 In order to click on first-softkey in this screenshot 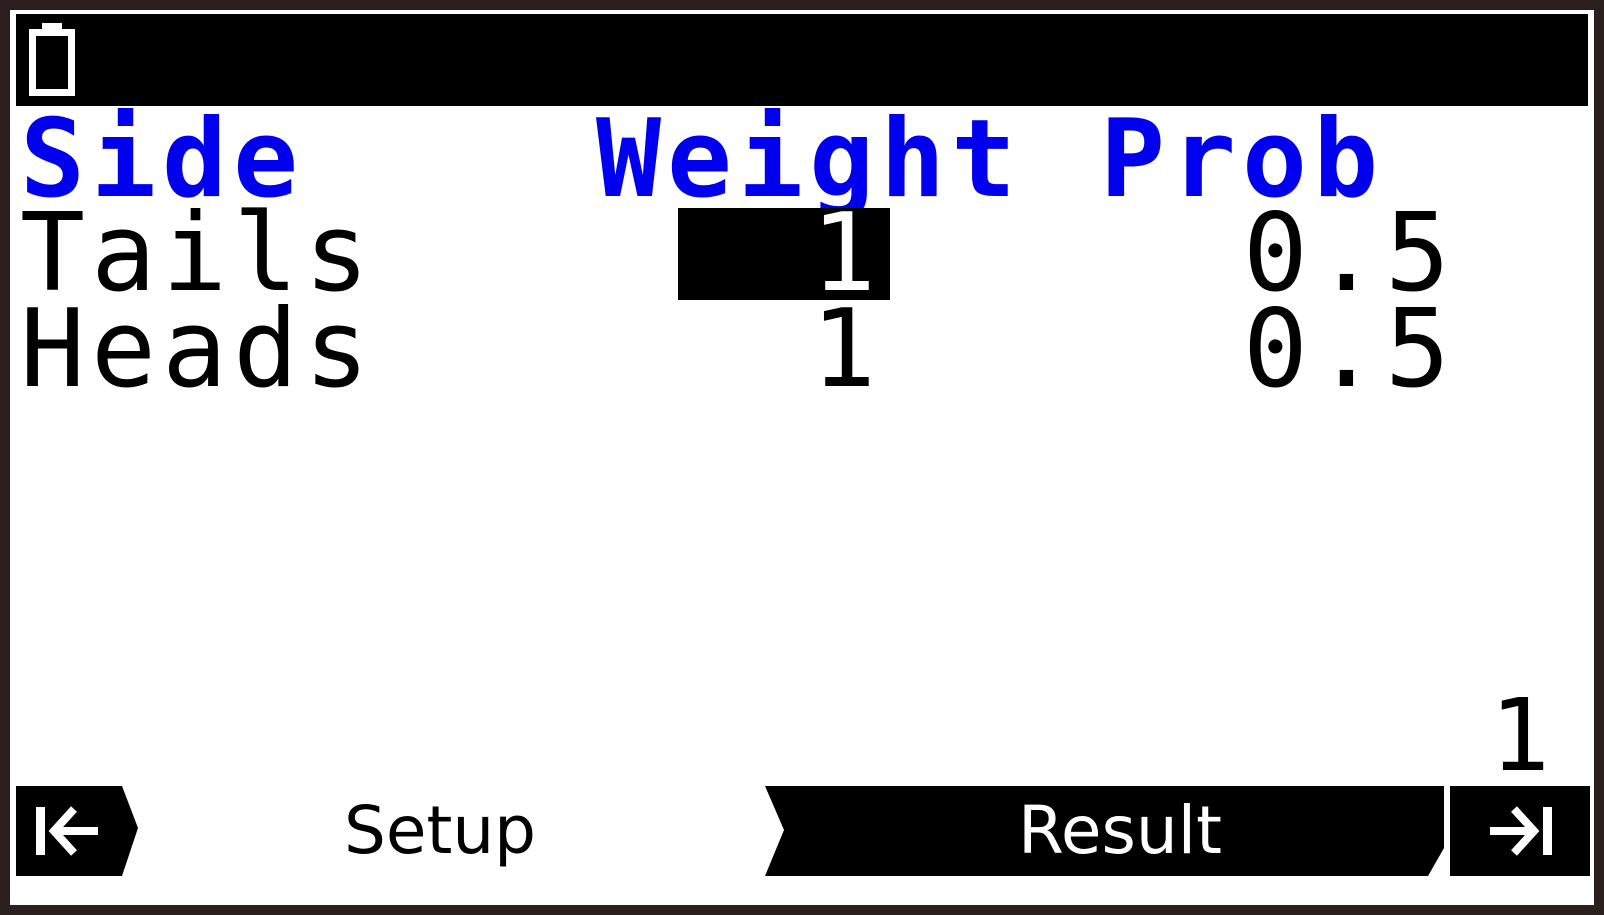, I will do `click(77, 831)`.